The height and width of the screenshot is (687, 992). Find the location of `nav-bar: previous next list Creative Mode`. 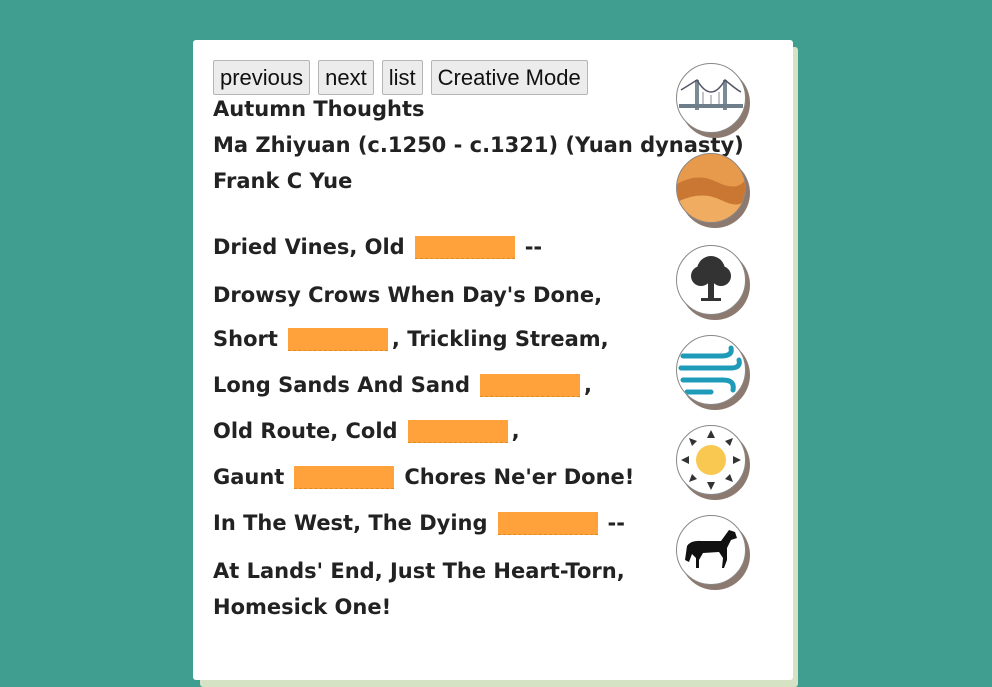

nav-bar: previous next list Creative Mode is located at coordinates (400, 77).